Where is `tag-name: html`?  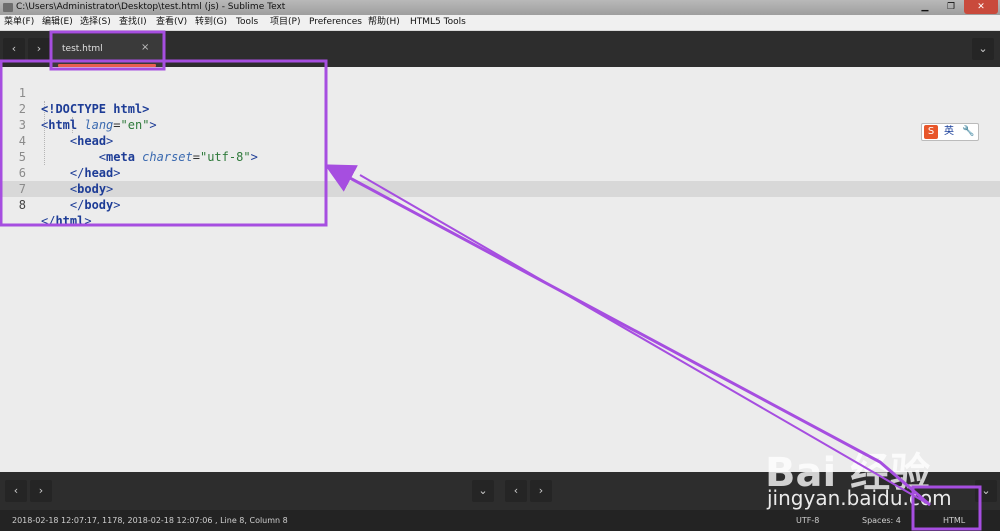 tag-name: html is located at coordinates (70, 221).